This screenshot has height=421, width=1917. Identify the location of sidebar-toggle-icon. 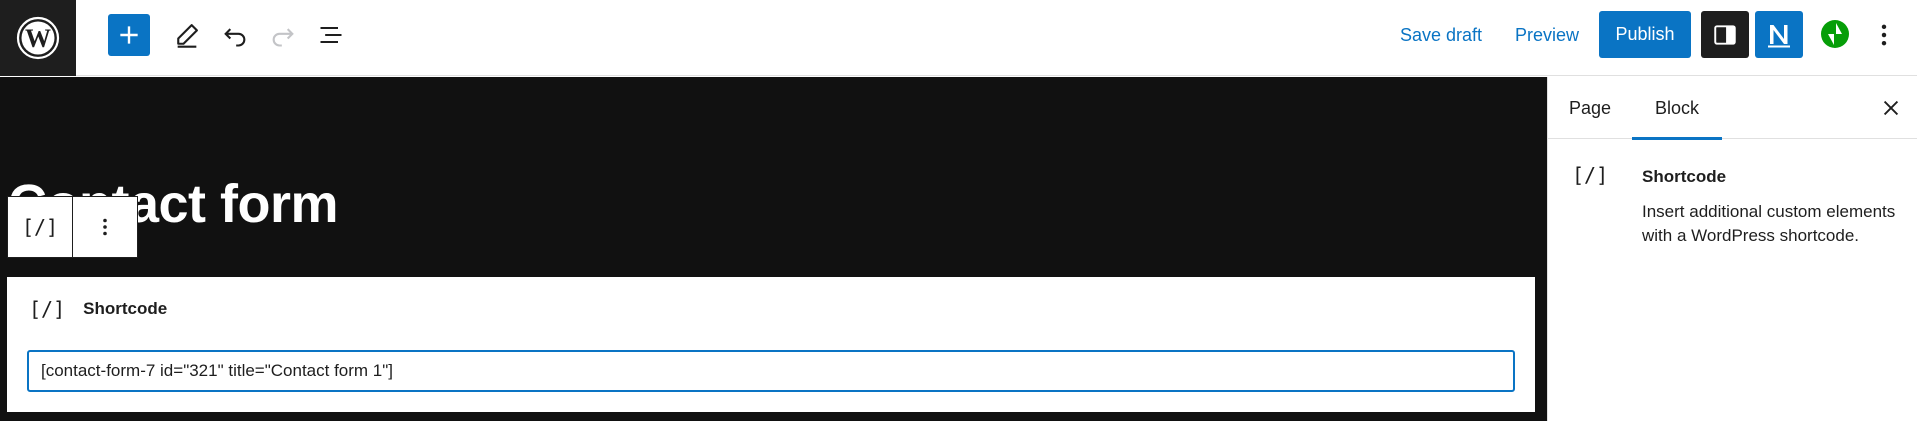
(1725, 34).